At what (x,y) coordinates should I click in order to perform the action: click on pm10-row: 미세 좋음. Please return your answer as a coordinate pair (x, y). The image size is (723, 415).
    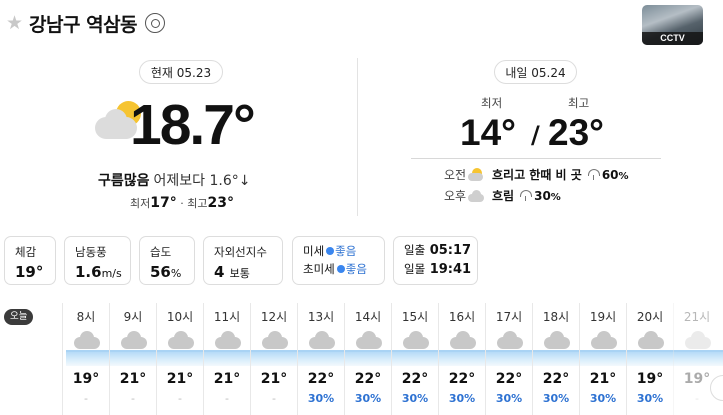
    Looking at the image, I should click on (330, 251).